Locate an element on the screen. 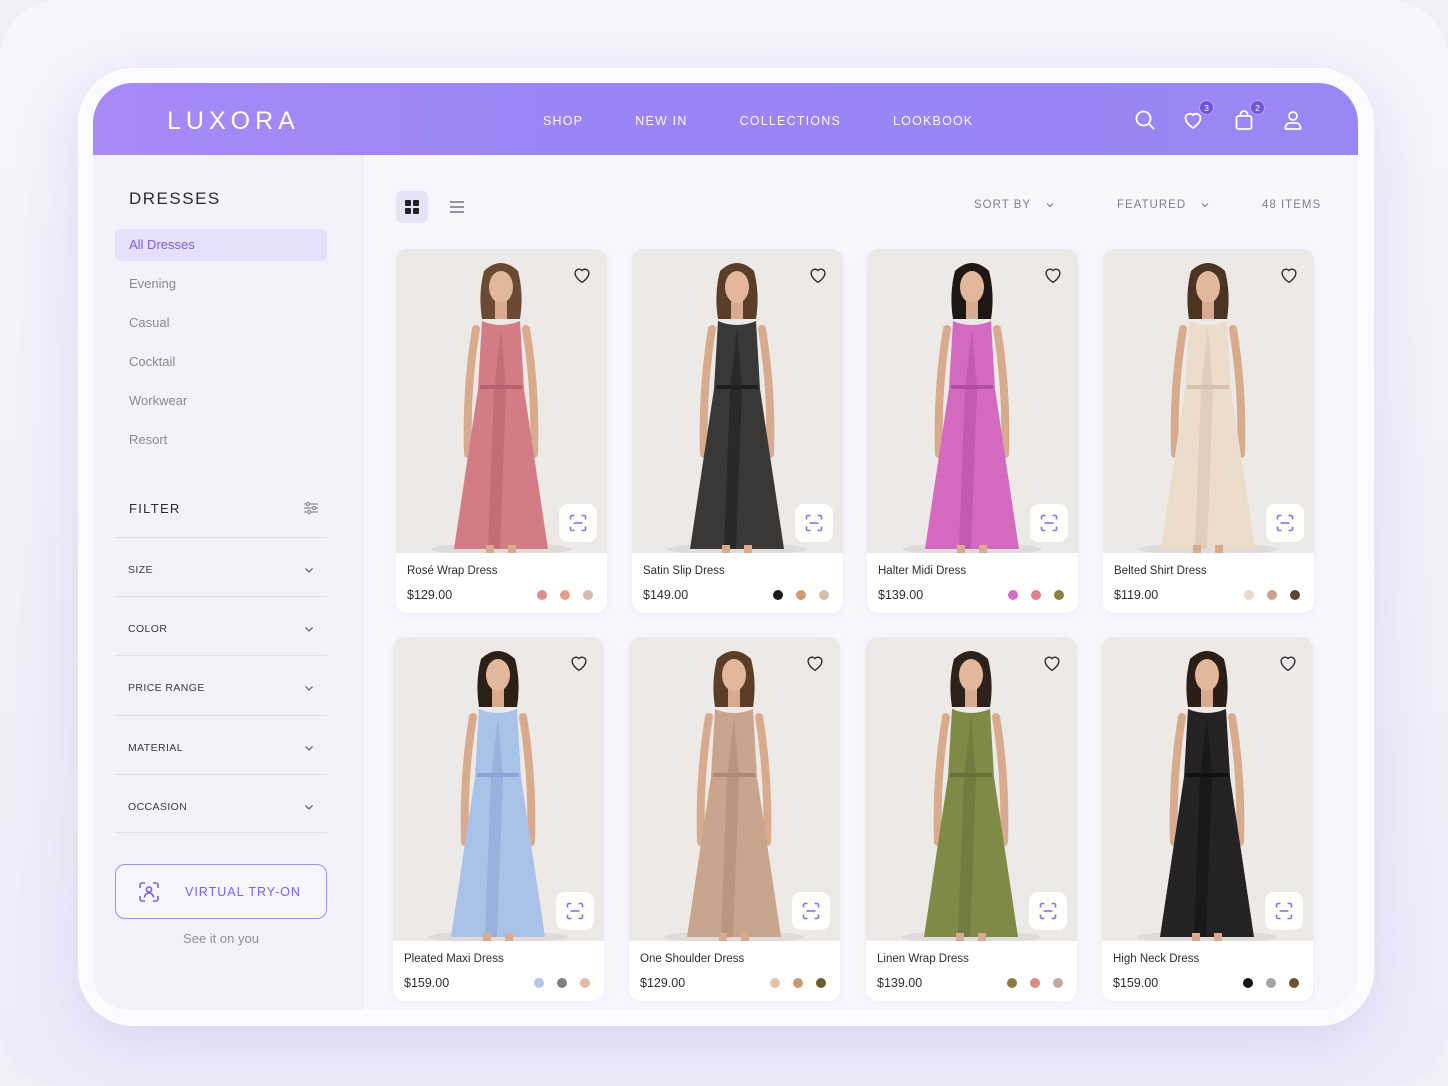 The image size is (1448, 1086). scan-icon is located at coordinates (1285, 523).